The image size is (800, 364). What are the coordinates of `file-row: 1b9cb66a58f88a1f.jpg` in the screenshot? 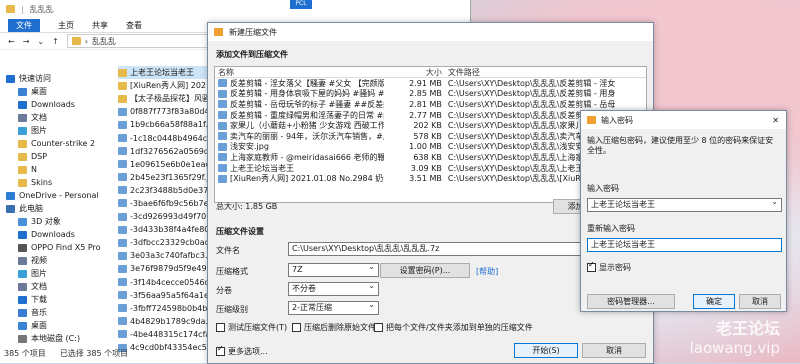 It's located at (166, 124).